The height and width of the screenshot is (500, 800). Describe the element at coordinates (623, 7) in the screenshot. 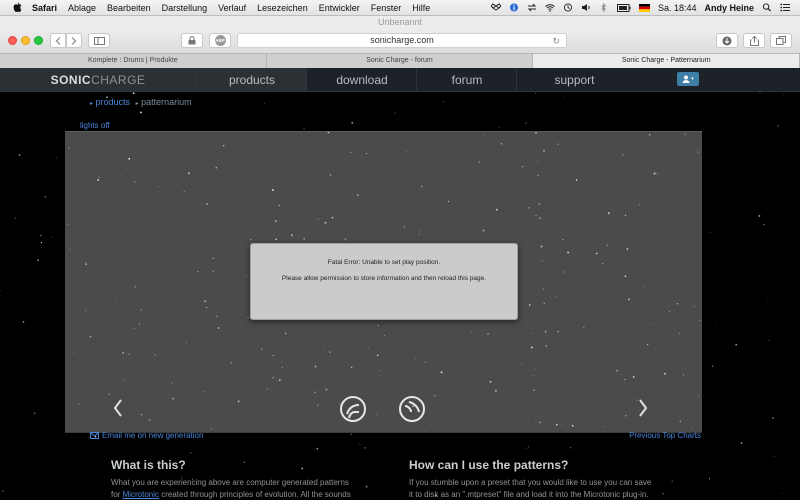

I see `battery-icon` at that location.